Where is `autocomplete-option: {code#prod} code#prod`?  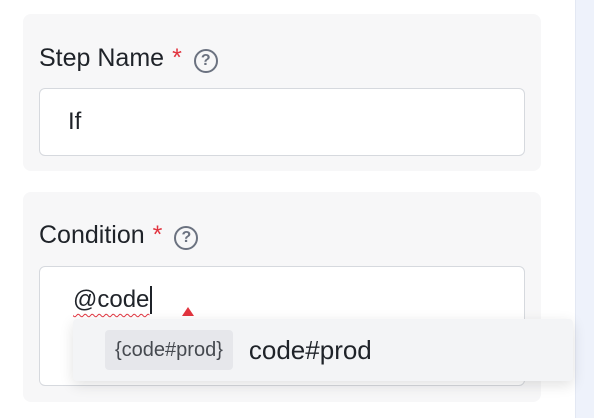
autocomplete-option: {code#prod} code#prod is located at coordinates (238, 350).